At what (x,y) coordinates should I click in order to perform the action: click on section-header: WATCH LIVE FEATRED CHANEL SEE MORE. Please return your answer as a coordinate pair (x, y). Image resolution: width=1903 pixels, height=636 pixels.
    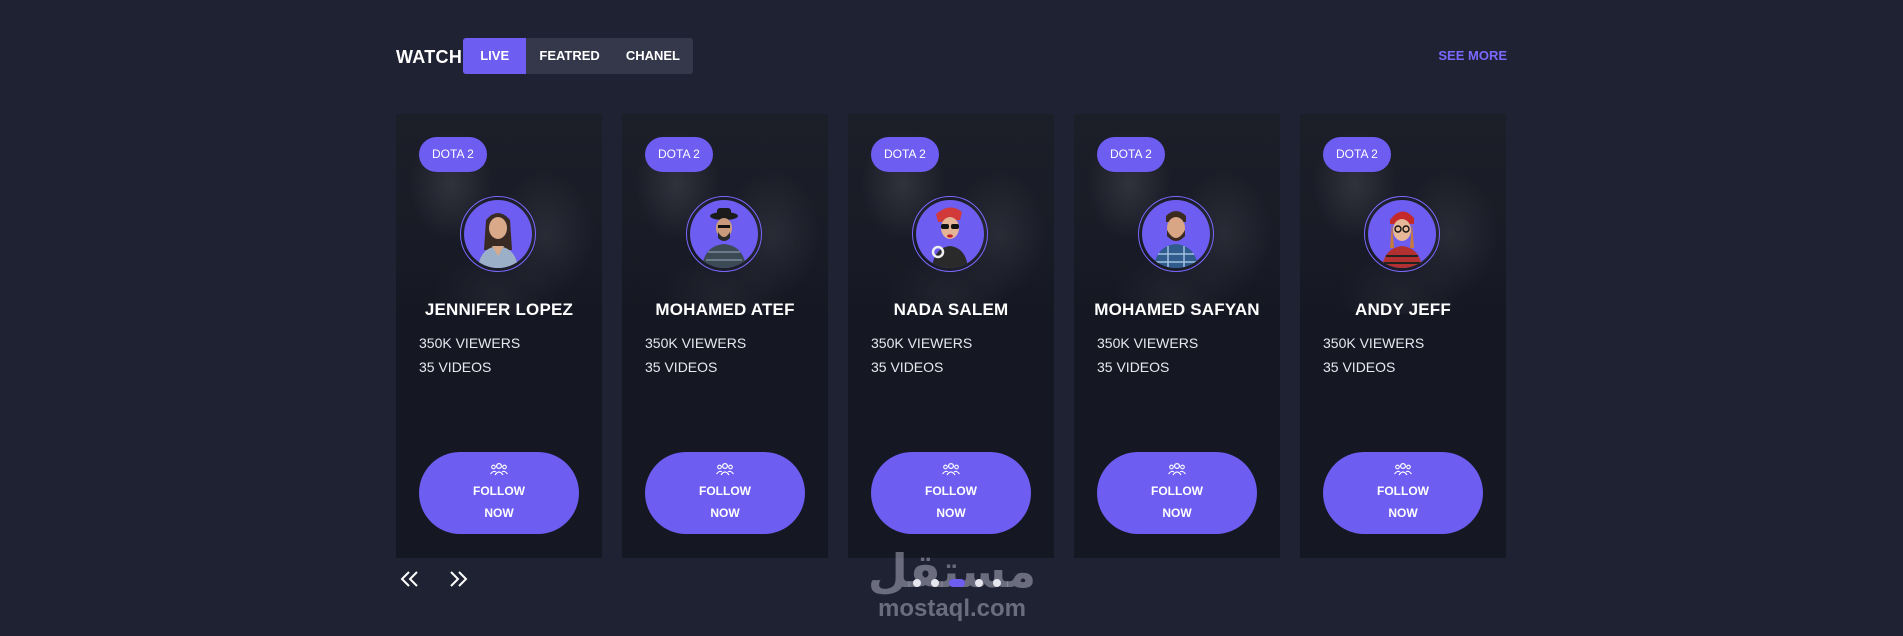
    Looking at the image, I should click on (951, 56).